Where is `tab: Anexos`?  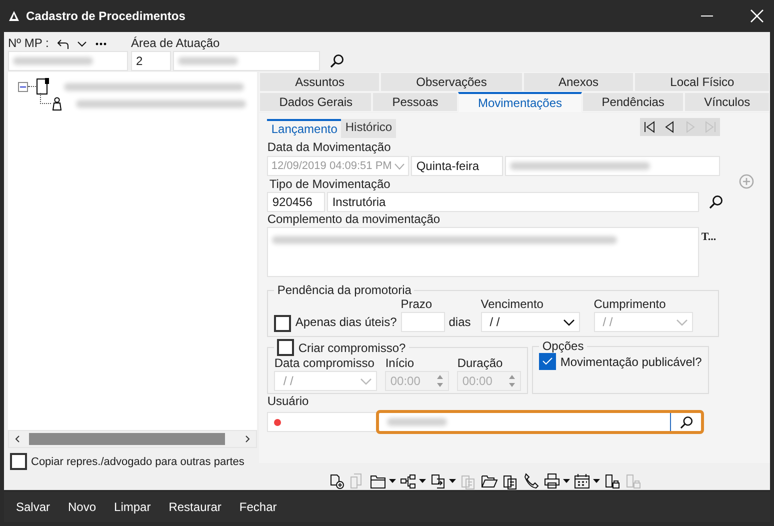 tab: Anexos is located at coordinates (578, 82).